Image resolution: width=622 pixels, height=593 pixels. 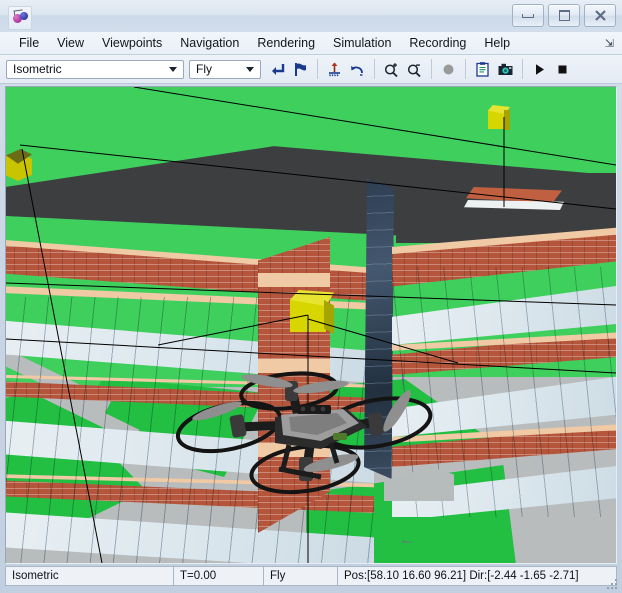 I want to click on minimize-icon, so click(x=528, y=15).